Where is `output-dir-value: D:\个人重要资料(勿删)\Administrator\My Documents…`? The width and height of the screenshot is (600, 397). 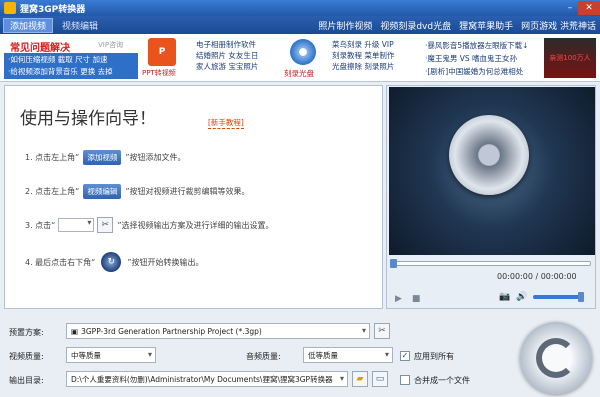
output-dir-value: D:\个人重要资料(勿删)\Administrator\My Documents… is located at coordinates (202, 379).